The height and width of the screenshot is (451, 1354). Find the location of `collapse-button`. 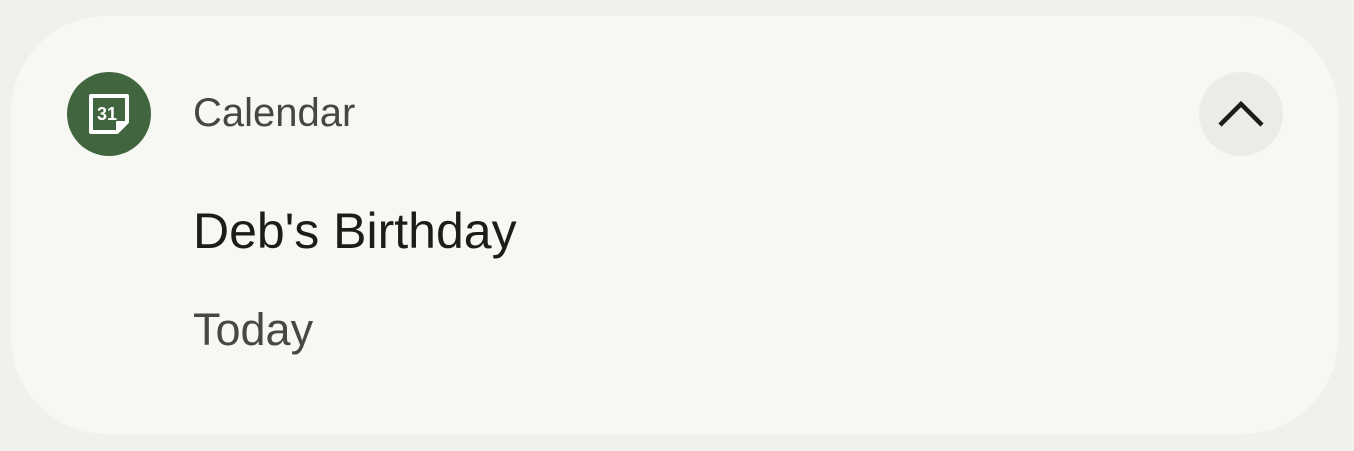

collapse-button is located at coordinates (1241, 114).